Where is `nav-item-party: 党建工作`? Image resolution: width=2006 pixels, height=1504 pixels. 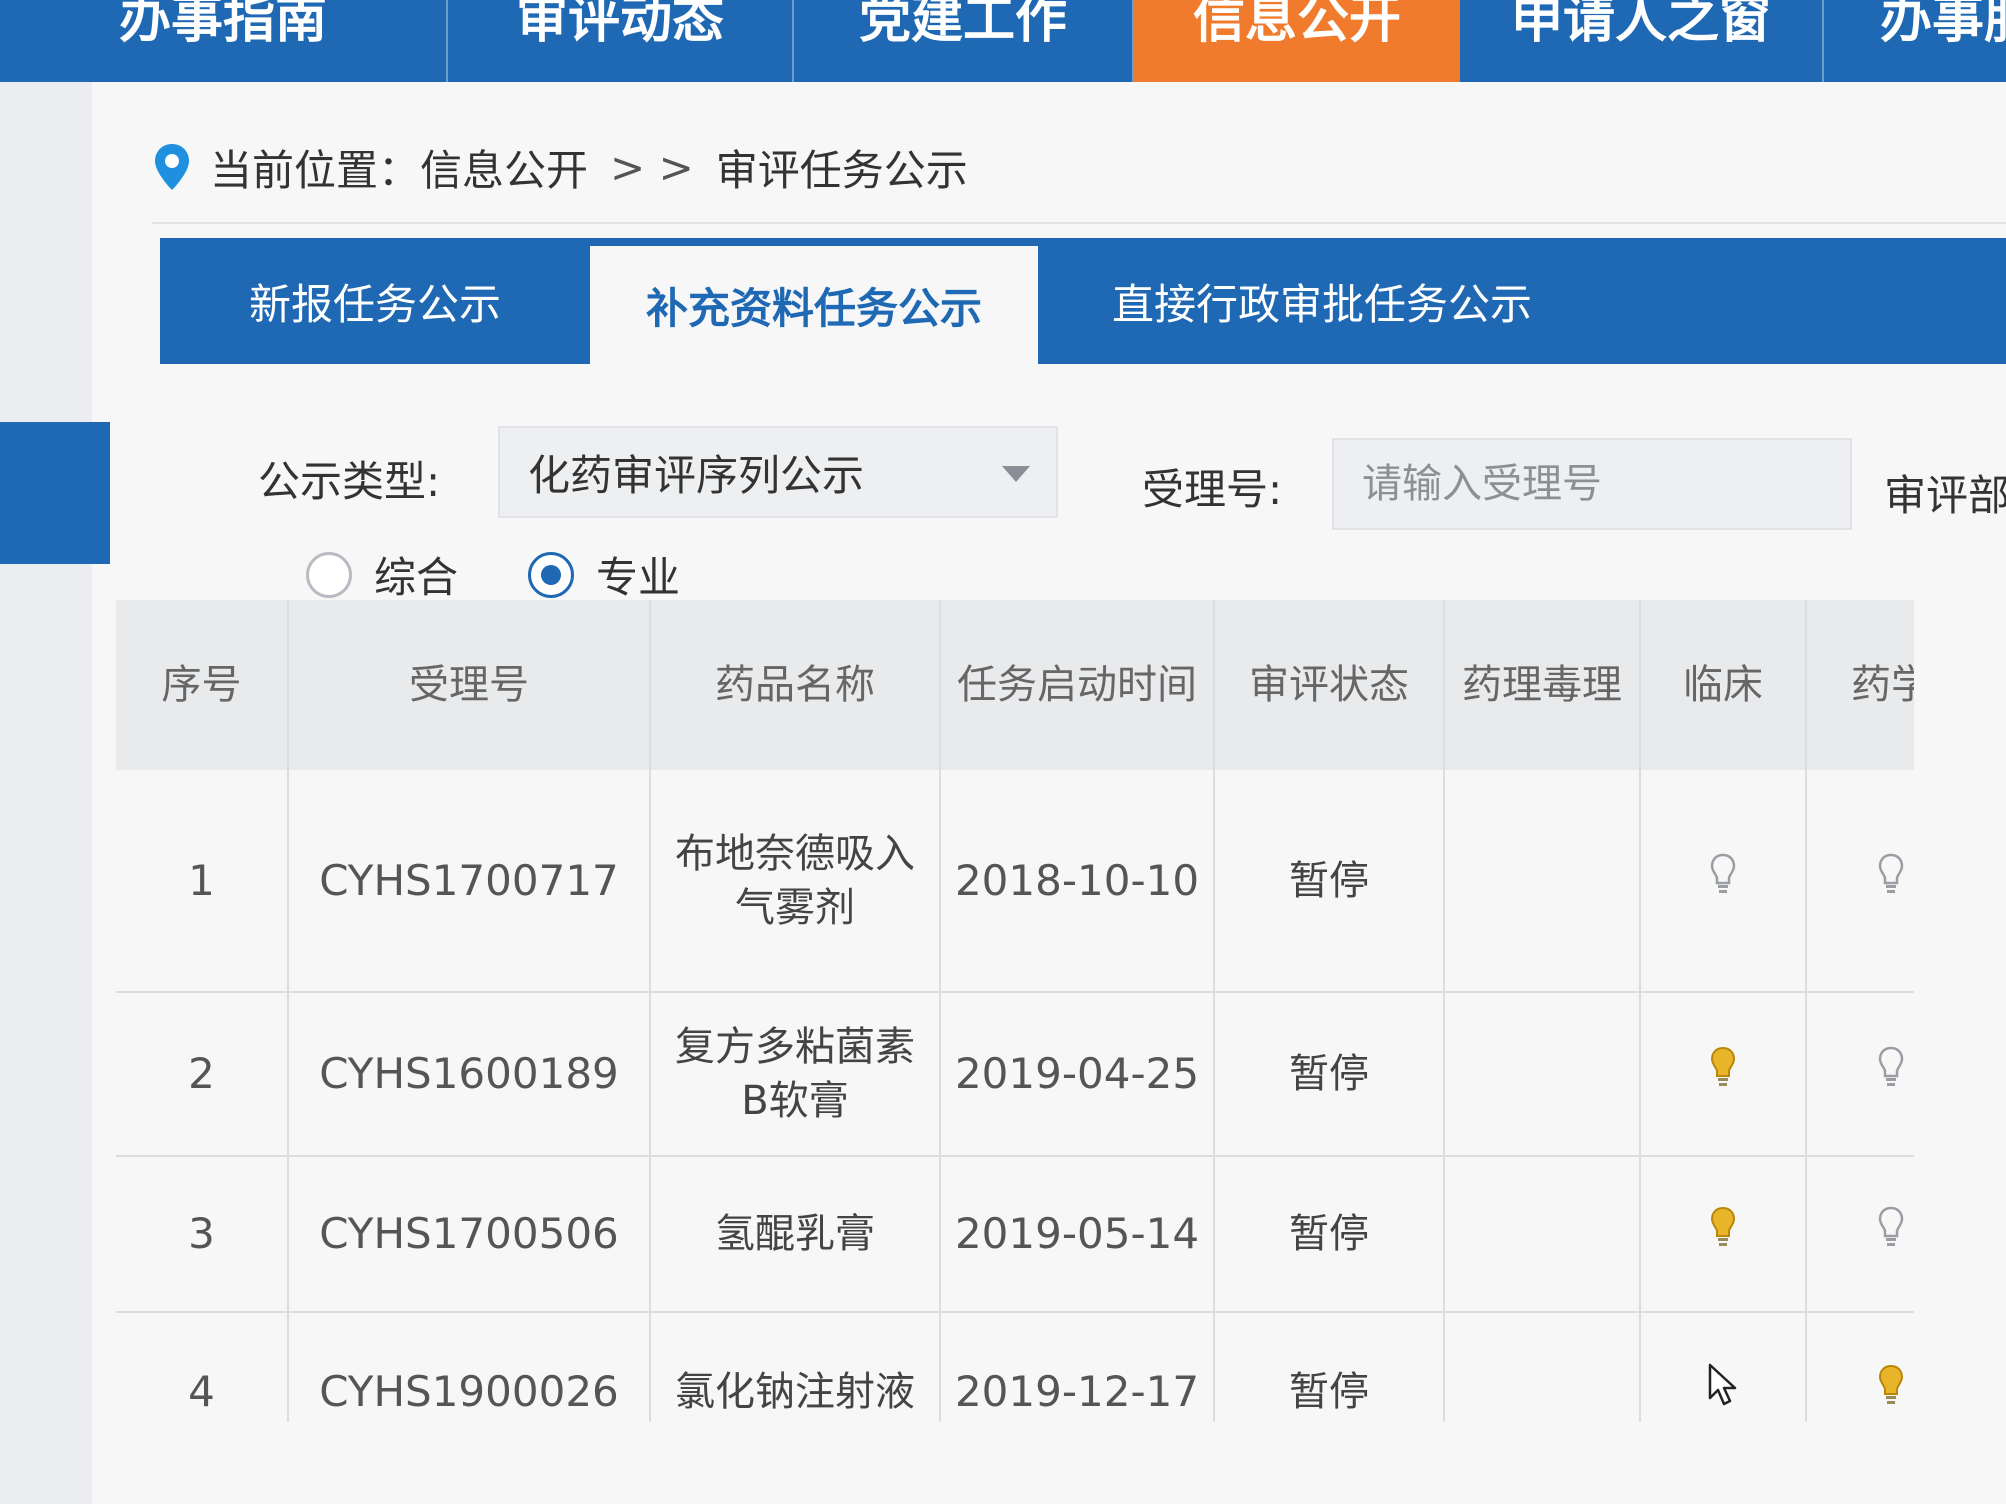 nav-item-party: 党建工作 is located at coordinates (964, 41).